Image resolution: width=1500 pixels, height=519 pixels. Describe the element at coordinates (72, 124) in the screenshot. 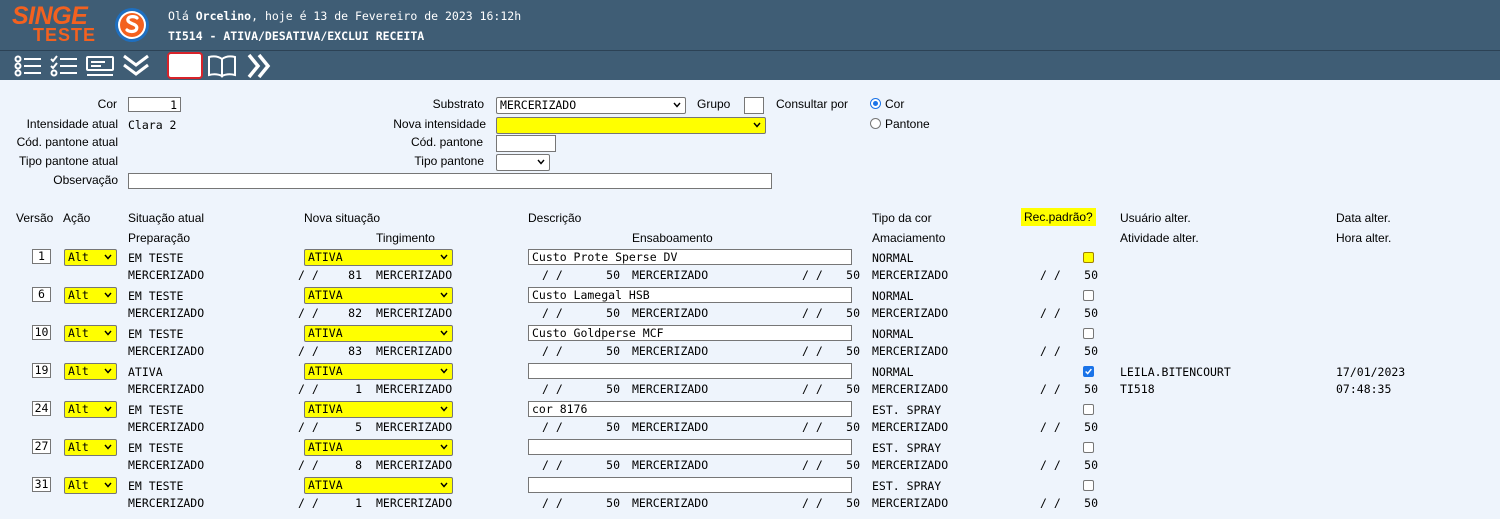

I see `intensidade-atual-label: Intensidade atual` at that location.